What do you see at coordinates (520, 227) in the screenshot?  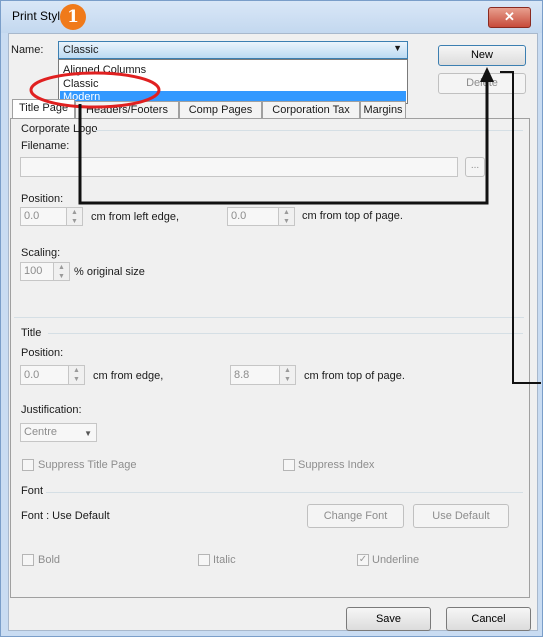 I see `callout-bracket-line` at bounding box center [520, 227].